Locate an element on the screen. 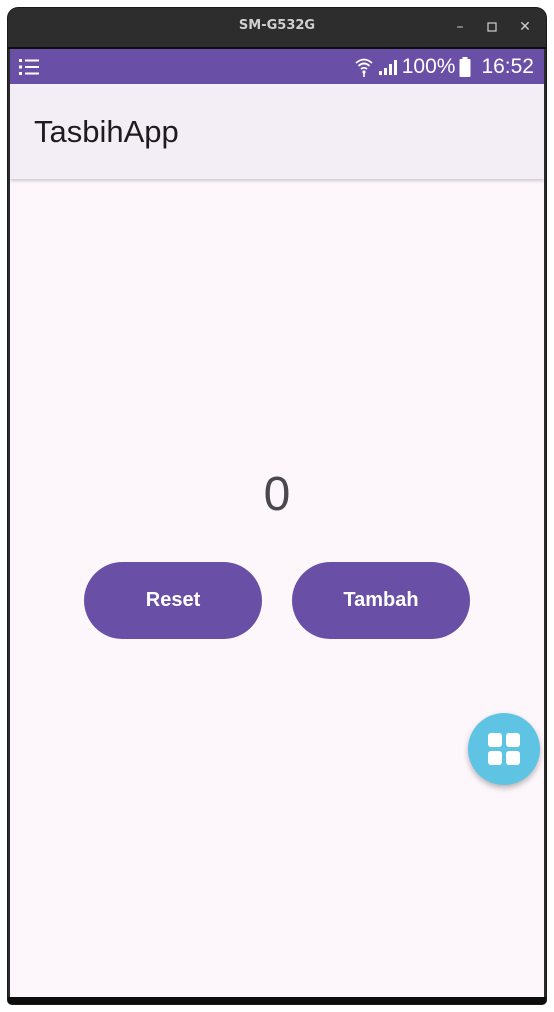  floating-action-button is located at coordinates (504, 749).